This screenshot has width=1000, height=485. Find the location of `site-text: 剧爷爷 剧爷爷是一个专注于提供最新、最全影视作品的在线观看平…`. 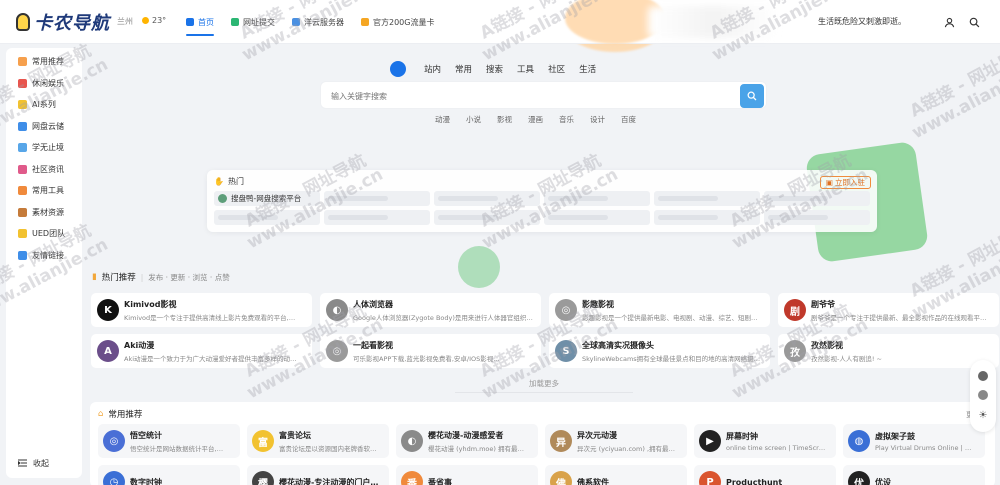

site-text: 剧爷爷 剧爷爷是一个专注于提供最新、最全影视作品的在线观看平… is located at coordinates (901, 310).